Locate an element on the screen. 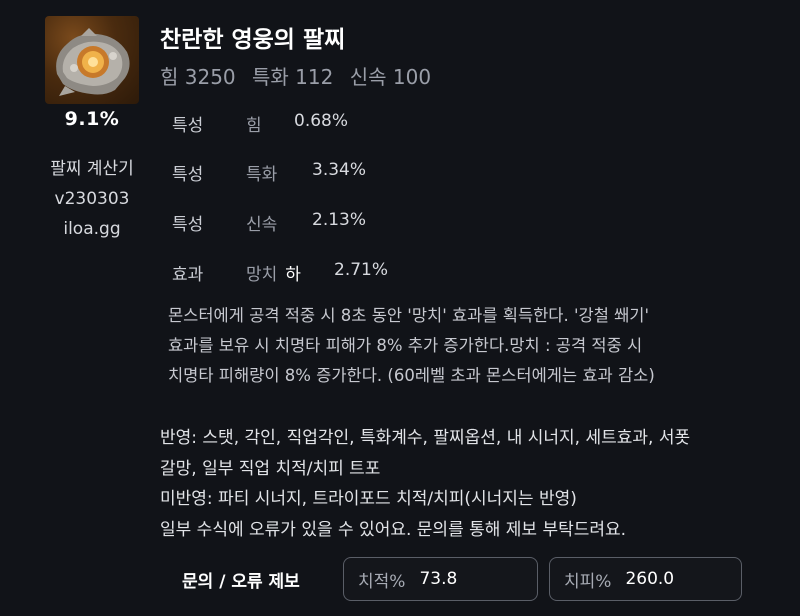 The image size is (800, 616). option-name: 힘 is located at coordinates (254, 126).